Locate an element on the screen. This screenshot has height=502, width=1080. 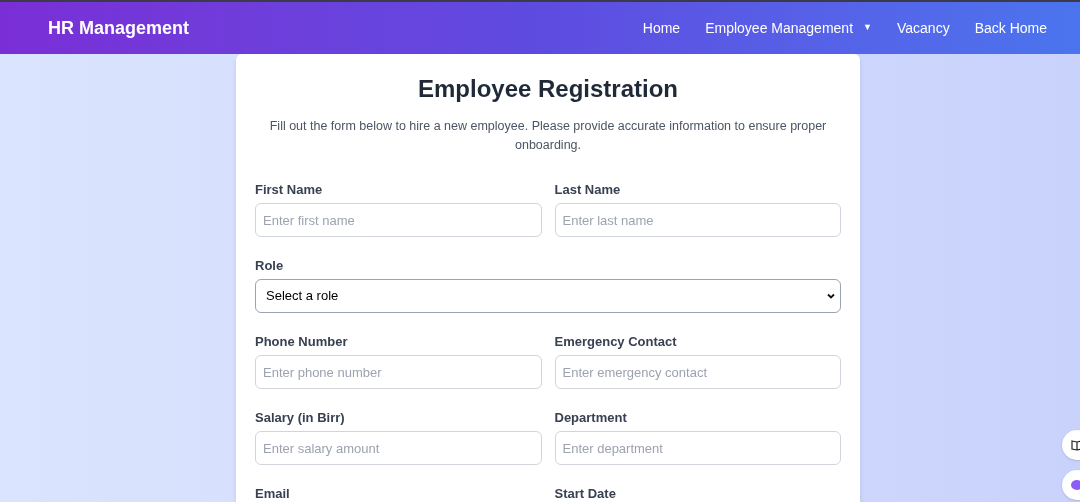
field-label: Department is located at coordinates (591, 418).